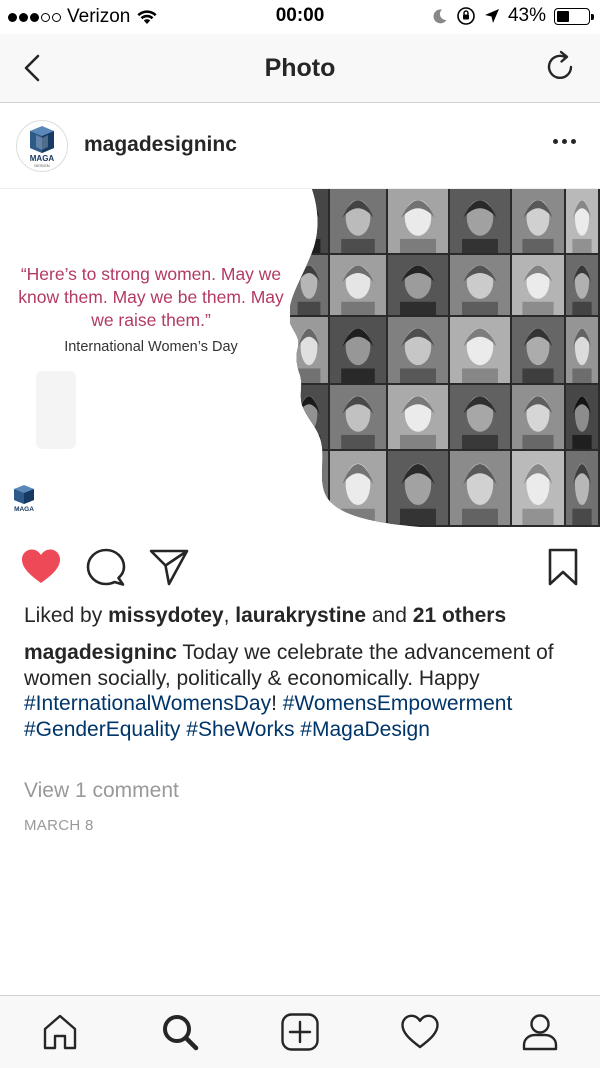  Describe the element at coordinates (180, 1032) in the screenshot. I see `search-icon` at that location.